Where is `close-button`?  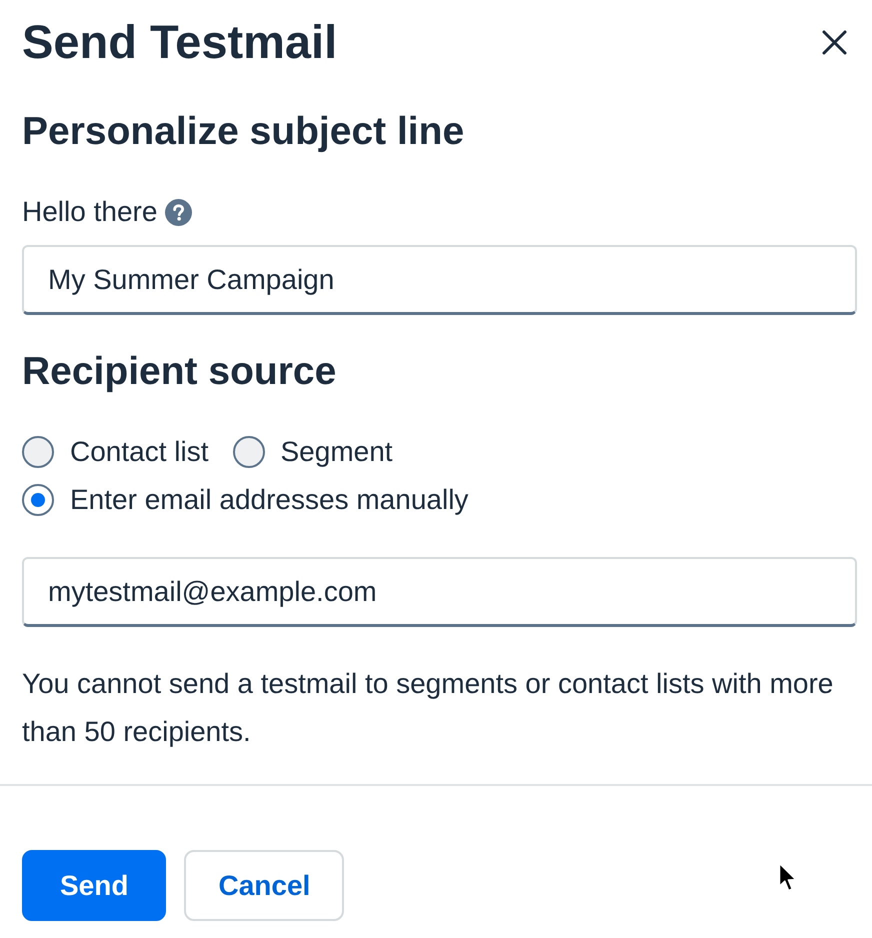 close-button is located at coordinates (834, 42).